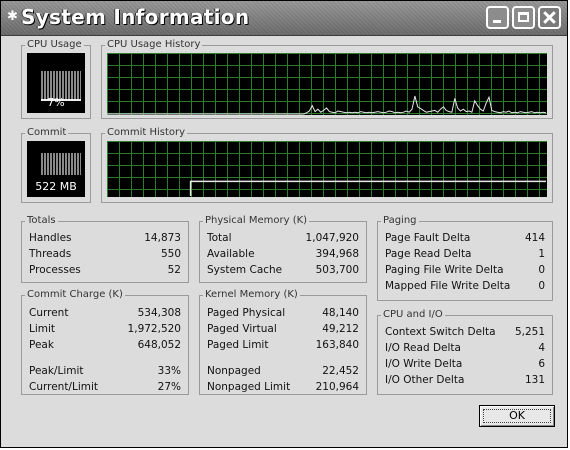  Describe the element at coordinates (251, 295) in the screenshot. I see `kernel-memory-title: Kernel Memory (K)` at that location.